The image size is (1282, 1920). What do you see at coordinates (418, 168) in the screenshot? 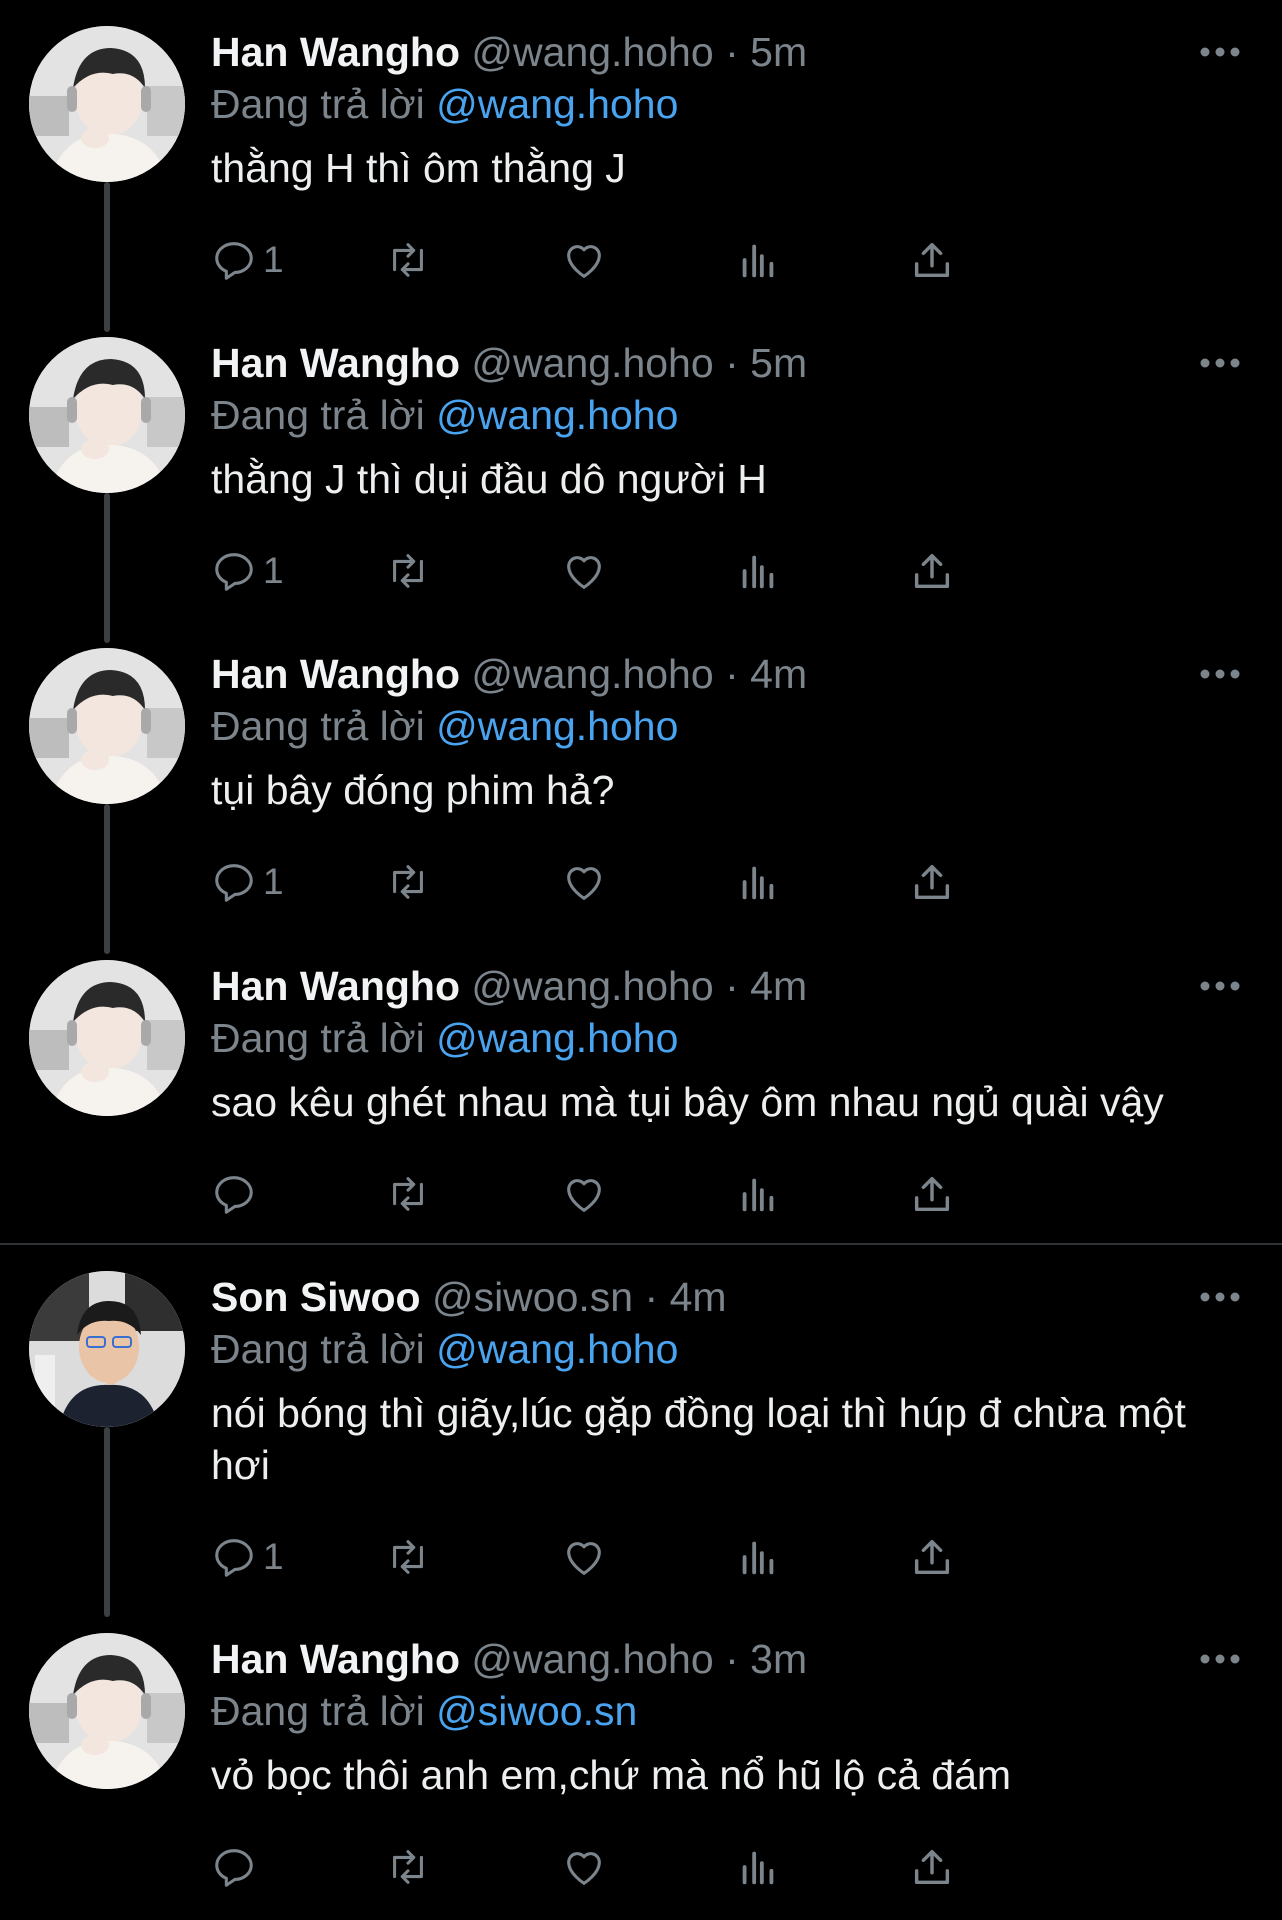
I see `tweet-text: thằng H thì ôm thằng J` at bounding box center [418, 168].